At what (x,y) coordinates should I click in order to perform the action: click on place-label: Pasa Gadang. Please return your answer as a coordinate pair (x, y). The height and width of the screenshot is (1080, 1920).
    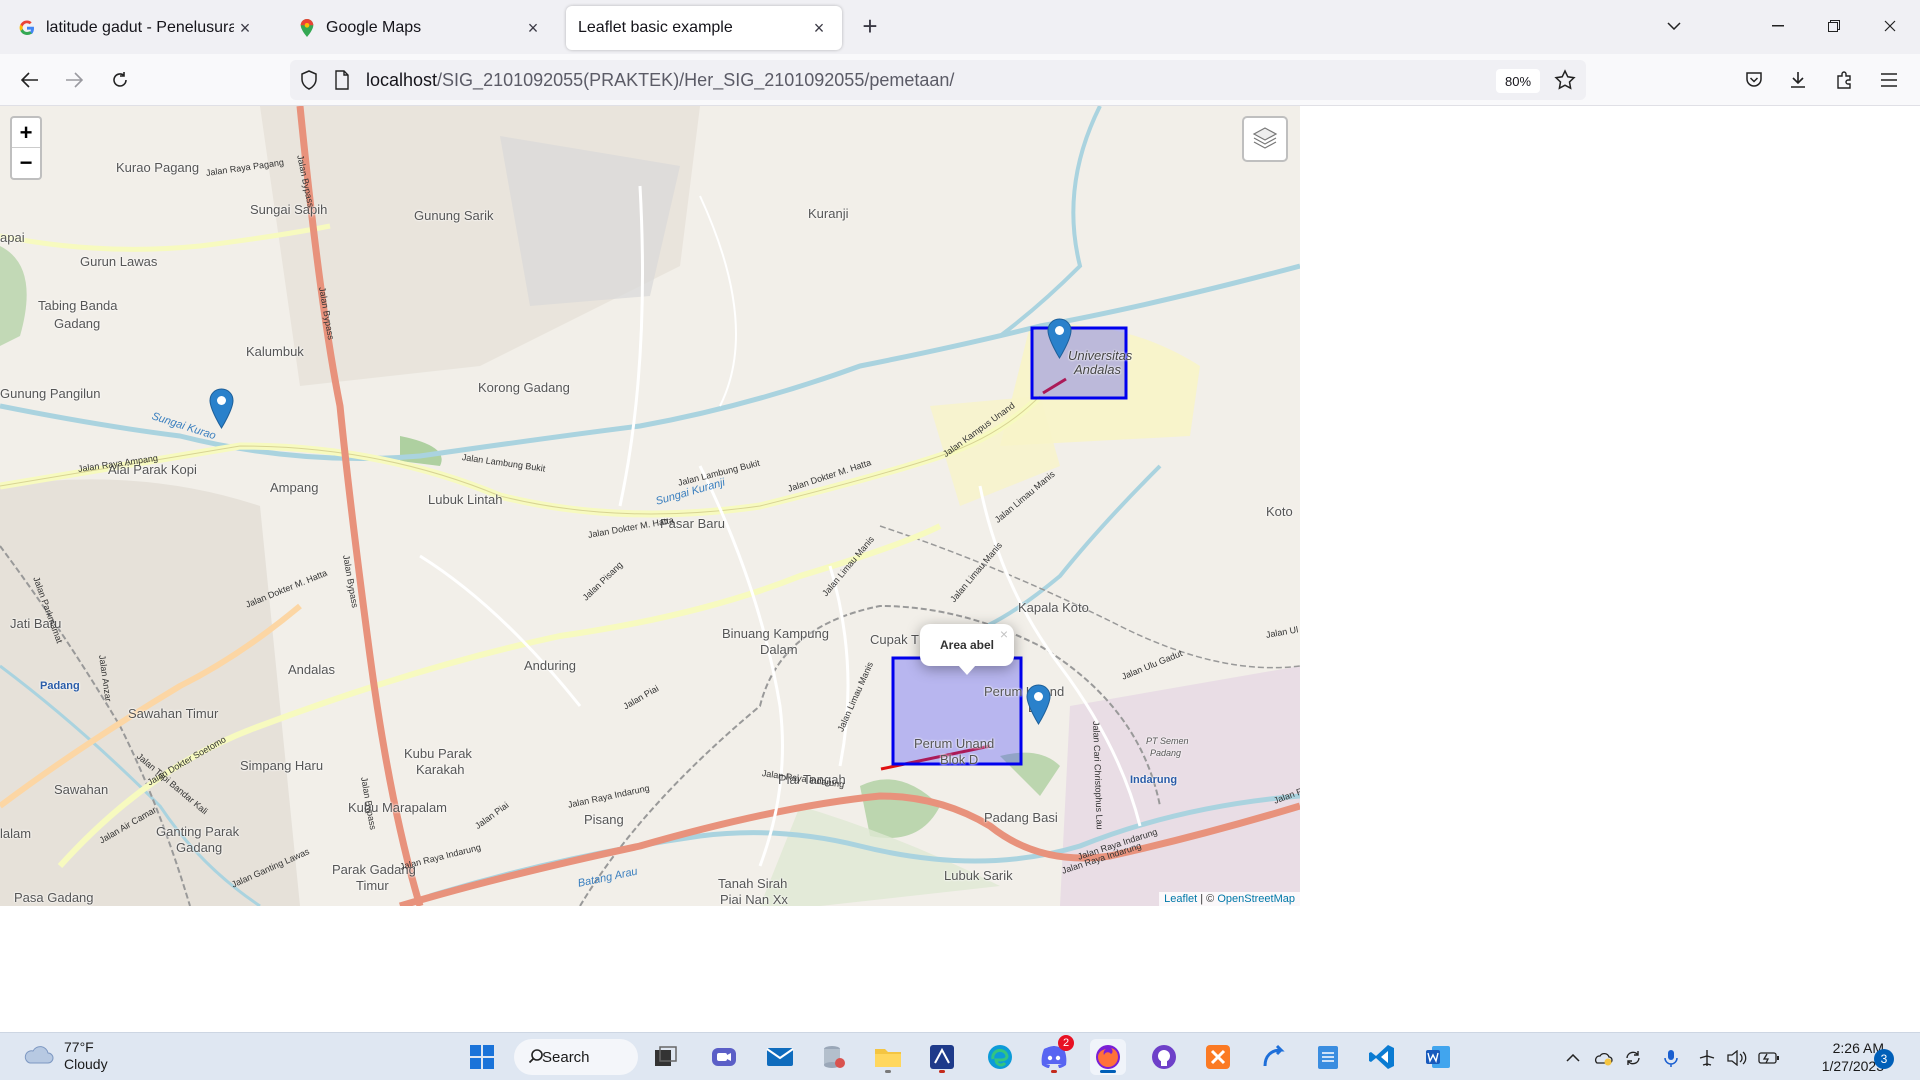
    Looking at the image, I should click on (54, 897).